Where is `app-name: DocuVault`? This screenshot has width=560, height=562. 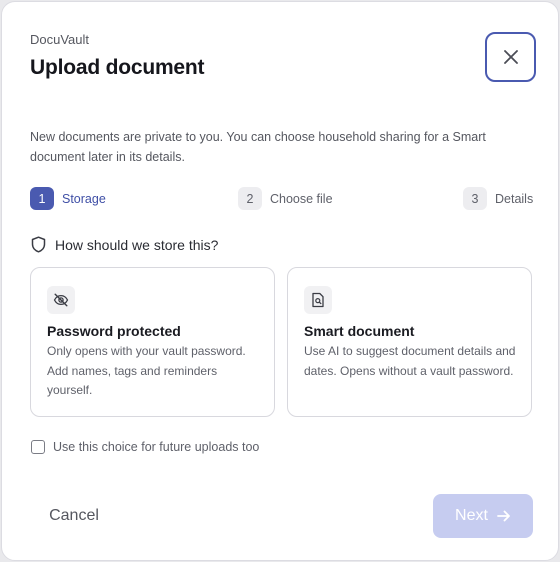
app-name: DocuVault is located at coordinates (60, 39).